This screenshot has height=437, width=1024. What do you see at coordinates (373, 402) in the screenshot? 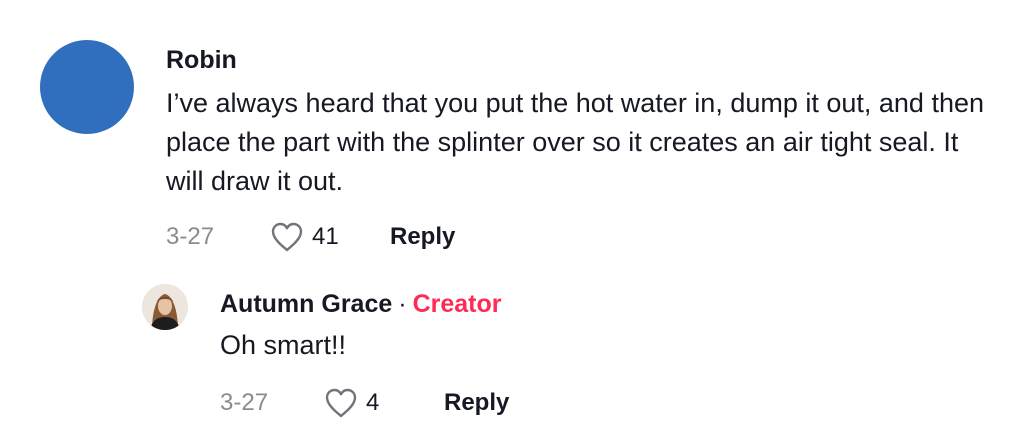
I see `like-count: 4` at bounding box center [373, 402].